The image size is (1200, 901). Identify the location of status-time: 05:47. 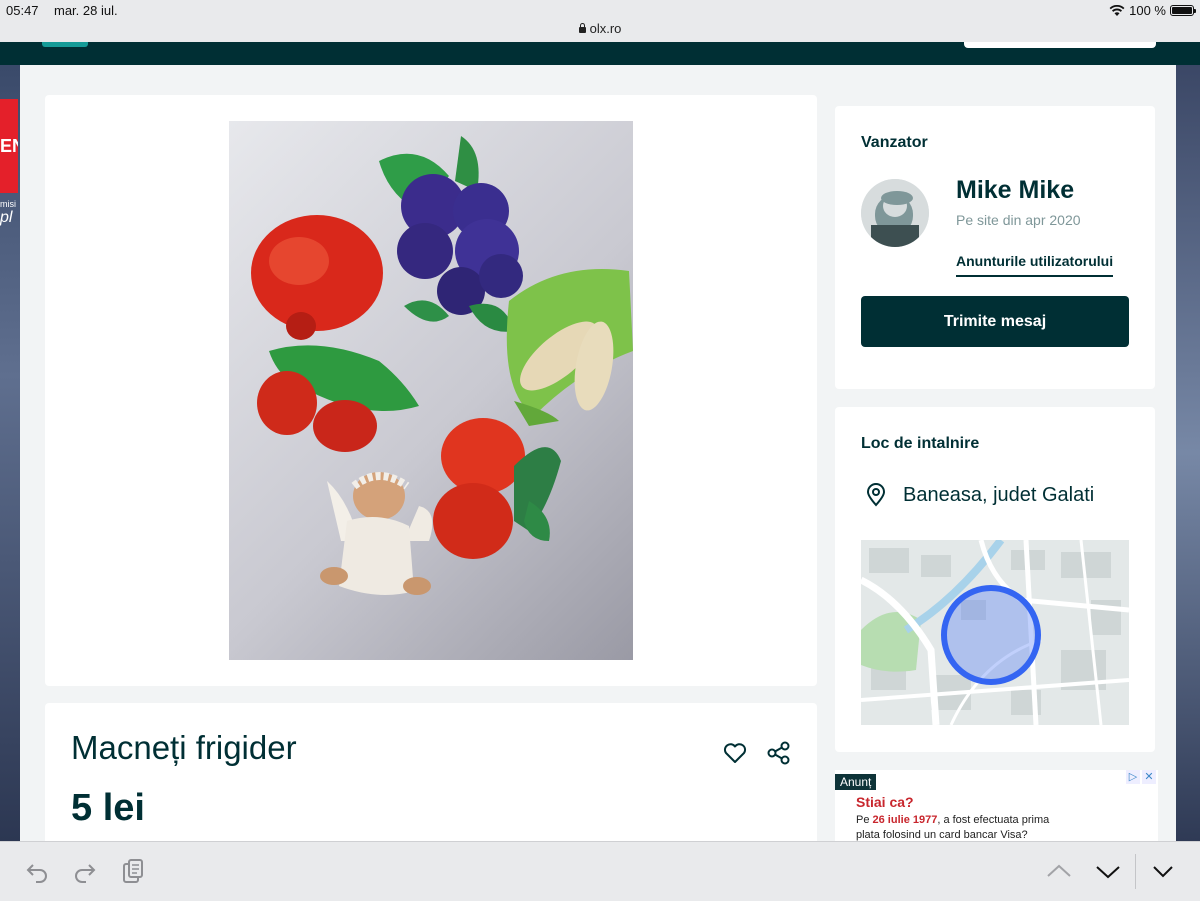
(22, 10).